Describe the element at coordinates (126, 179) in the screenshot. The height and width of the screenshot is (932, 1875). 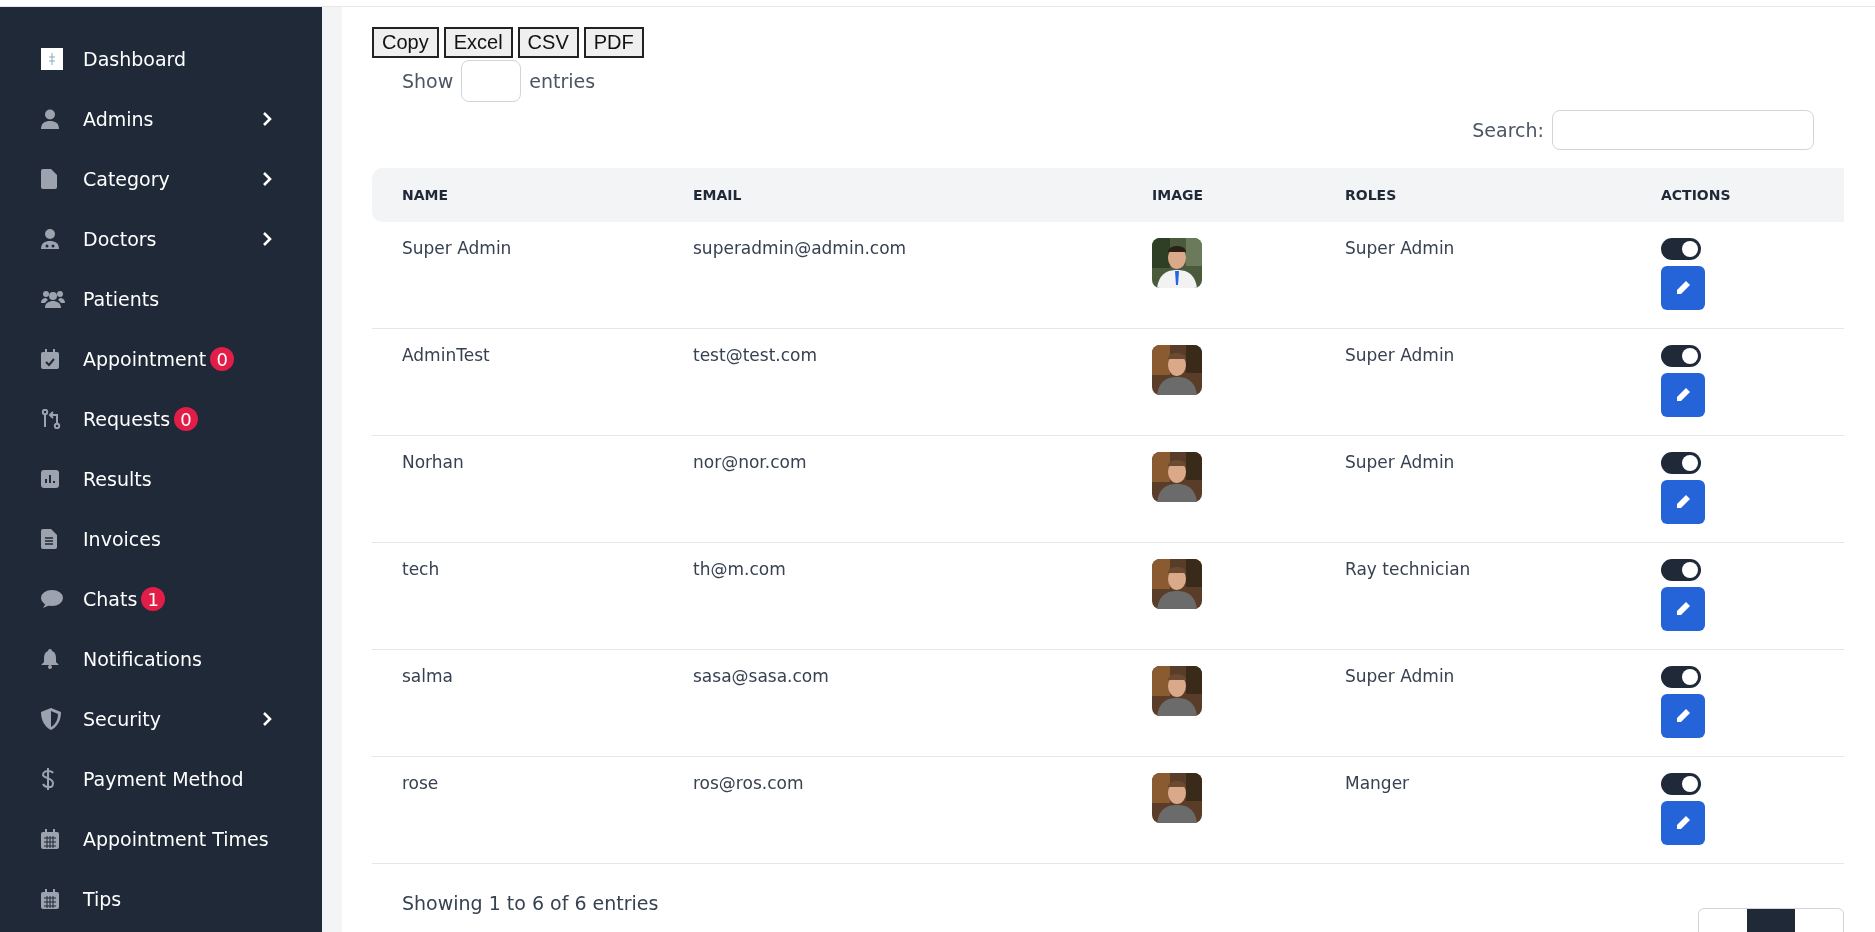
I see `menu-label: Category` at that location.